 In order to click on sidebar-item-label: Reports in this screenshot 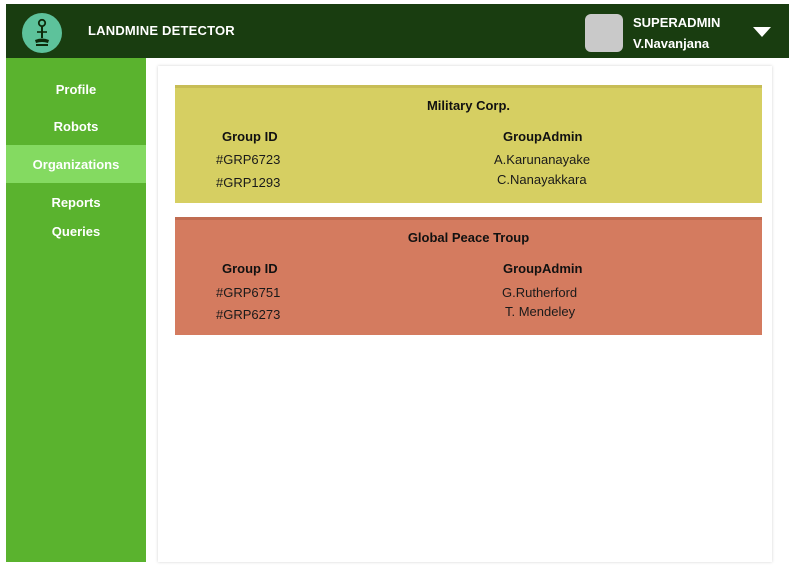, I will do `click(76, 202)`.